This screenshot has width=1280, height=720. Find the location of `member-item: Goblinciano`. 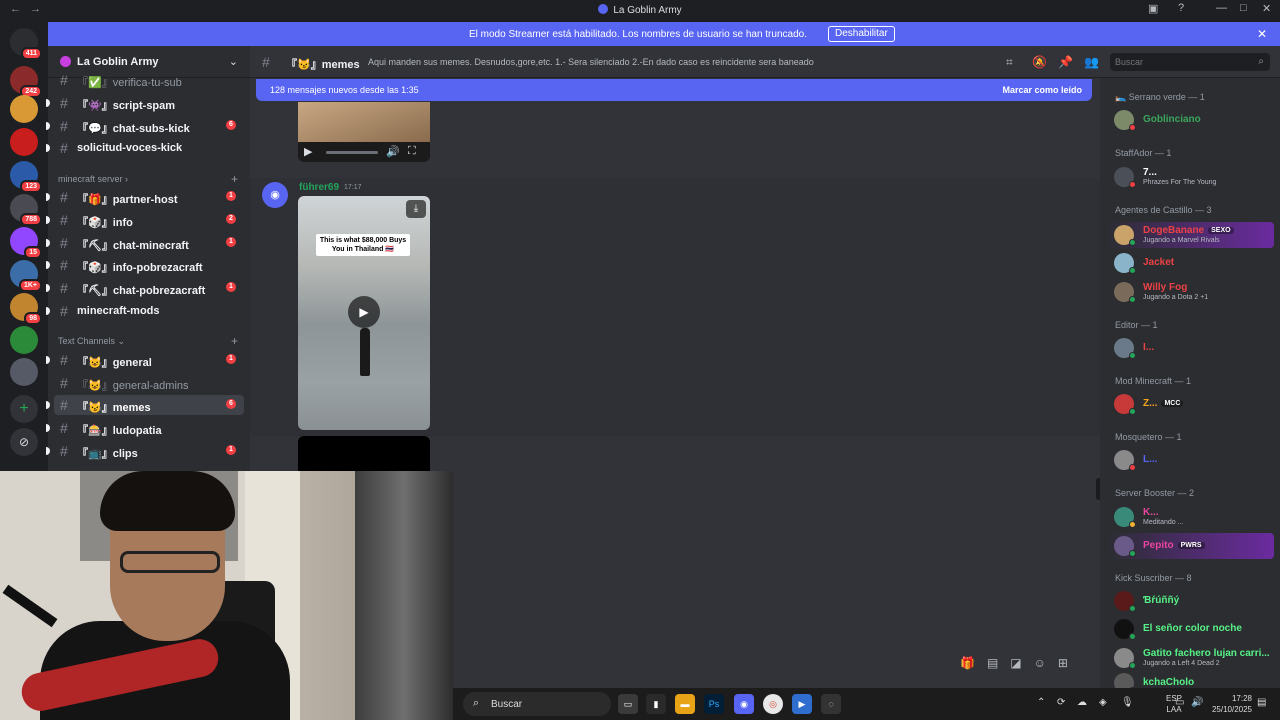

member-item: Goblinciano is located at coordinates (1190, 120).